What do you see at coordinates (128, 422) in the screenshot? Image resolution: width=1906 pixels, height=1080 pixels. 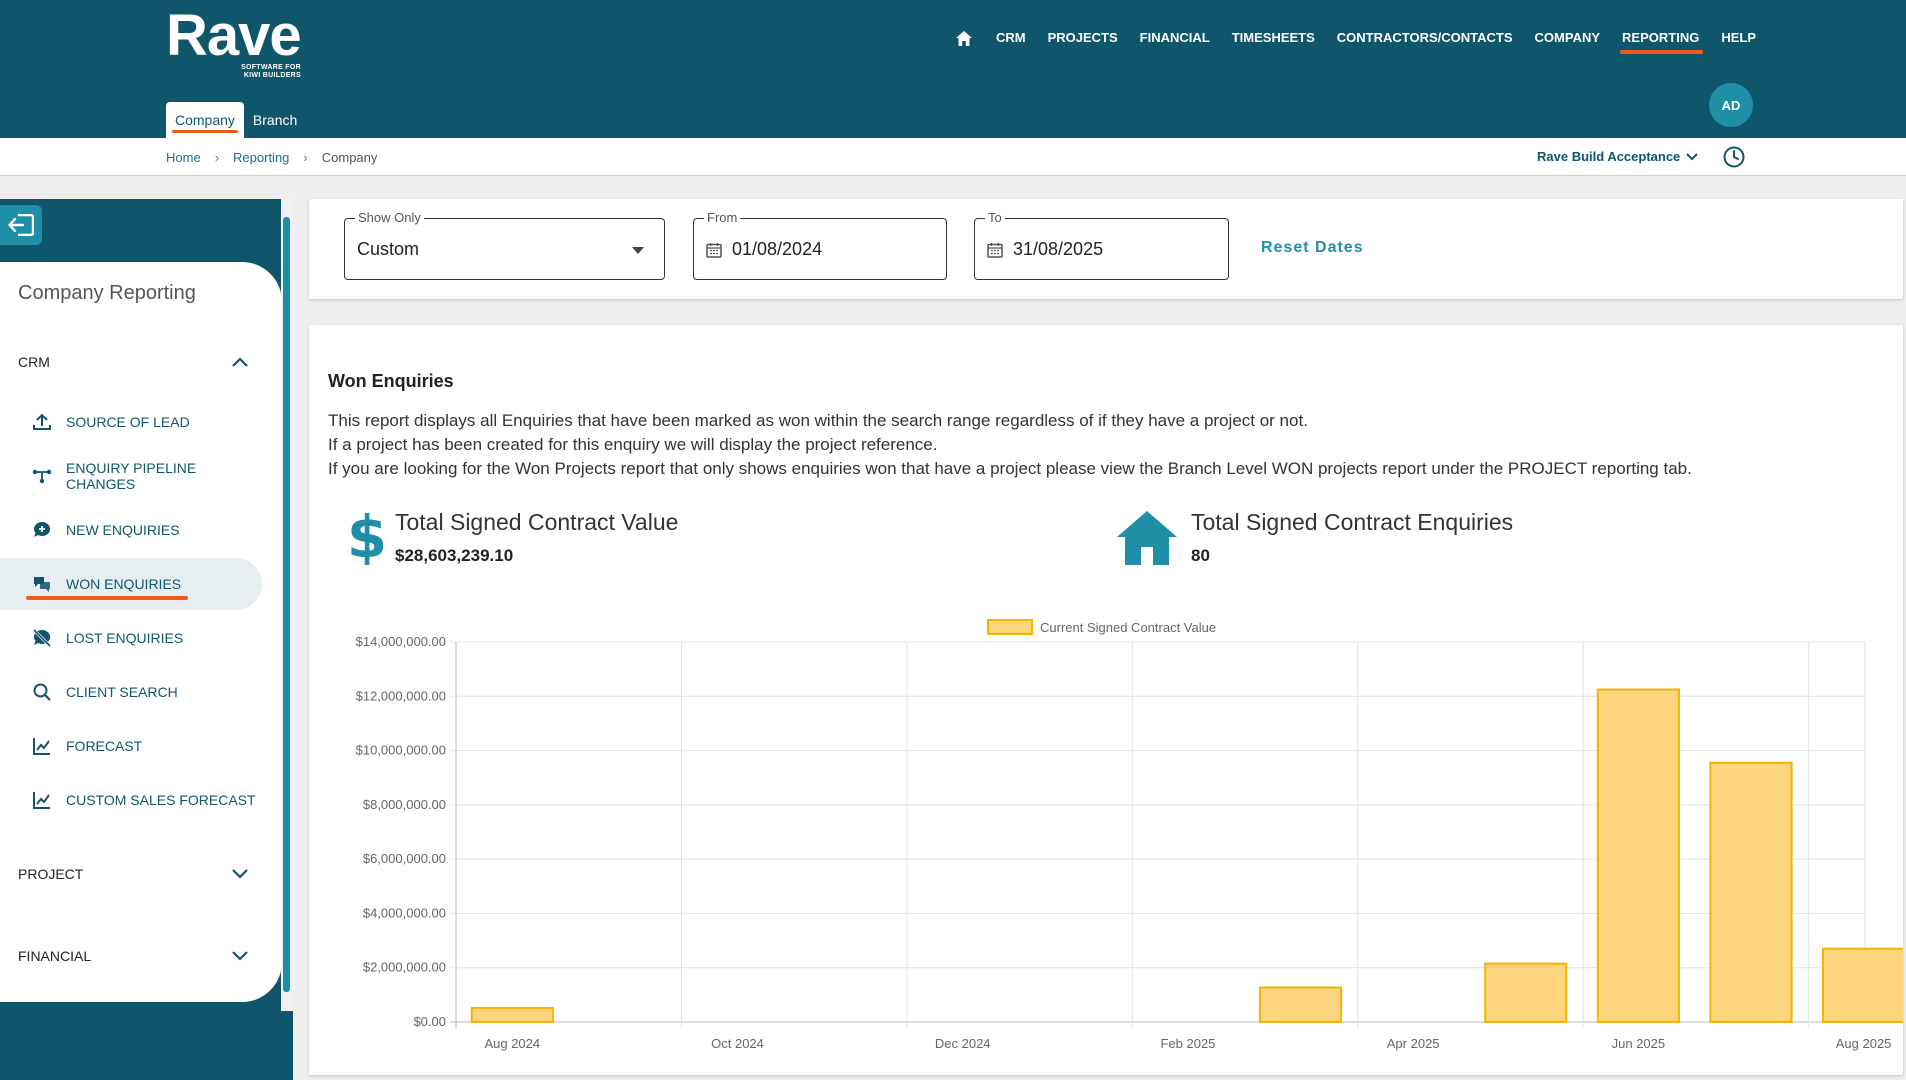 I see `sidebar-item-label: SOURCE OF LEAD` at bounding box center [128, 422].